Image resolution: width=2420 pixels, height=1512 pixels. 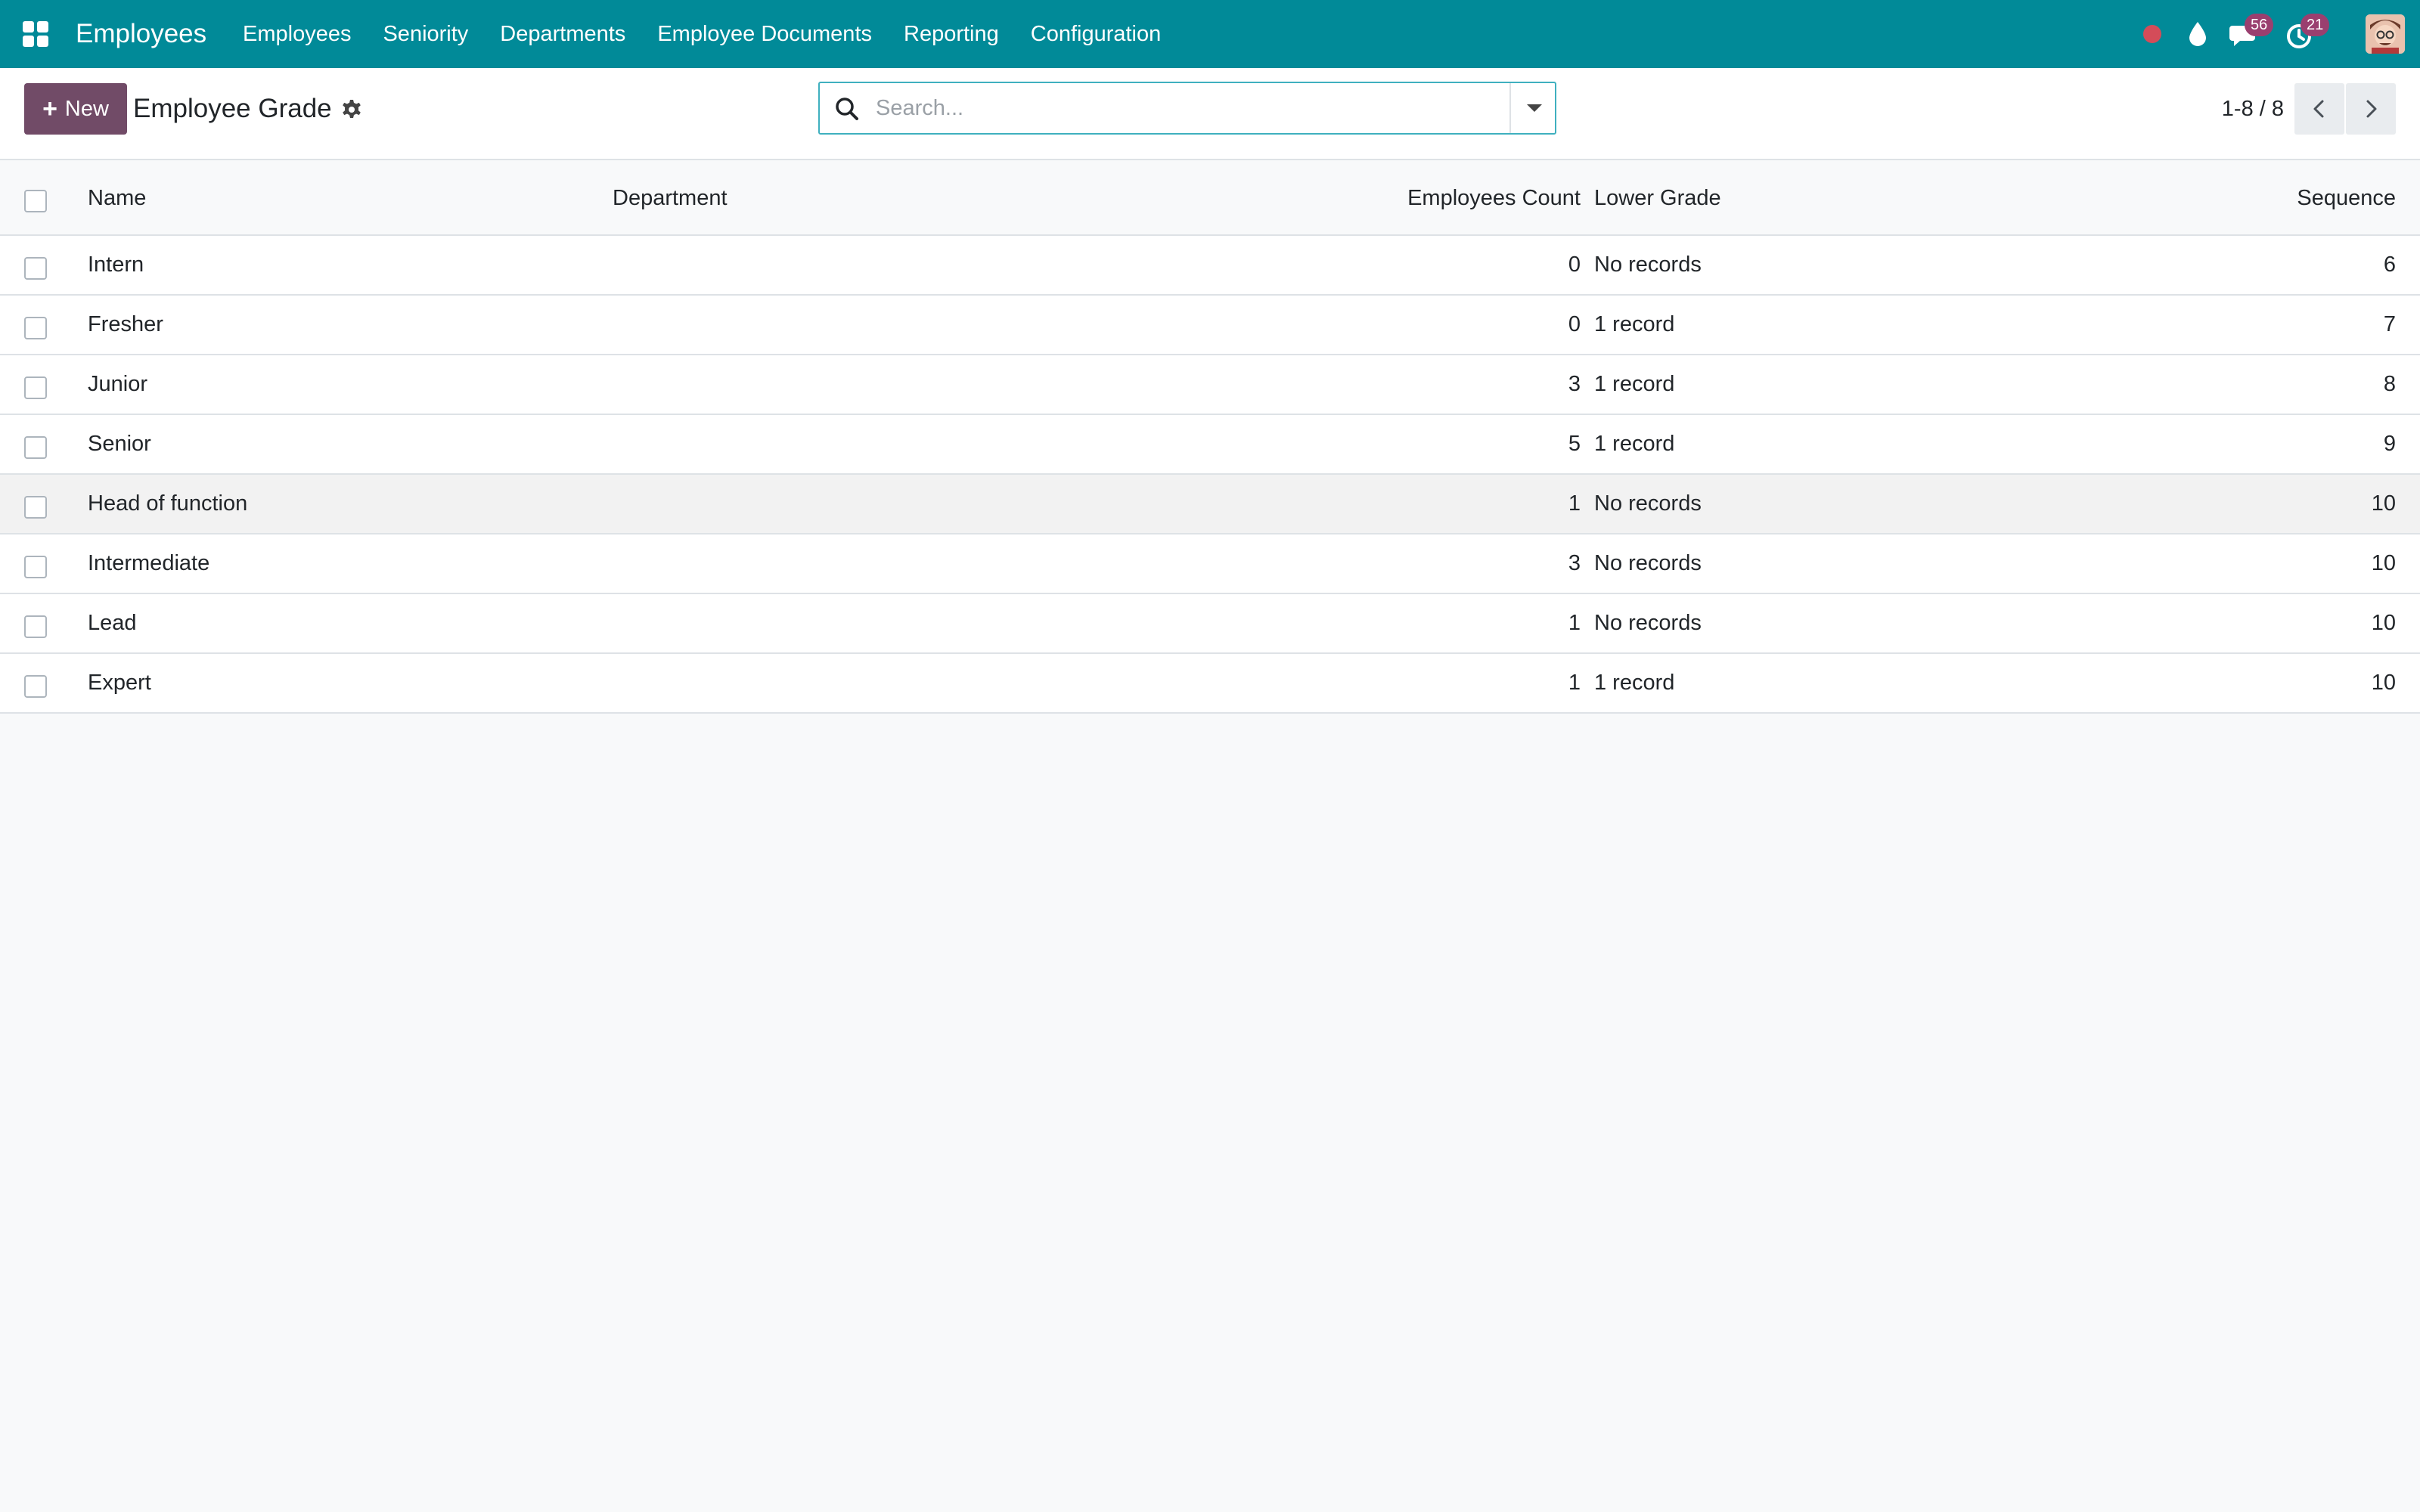 I want to click on activity-count-badge: 21, so click(x=2315, y=25).